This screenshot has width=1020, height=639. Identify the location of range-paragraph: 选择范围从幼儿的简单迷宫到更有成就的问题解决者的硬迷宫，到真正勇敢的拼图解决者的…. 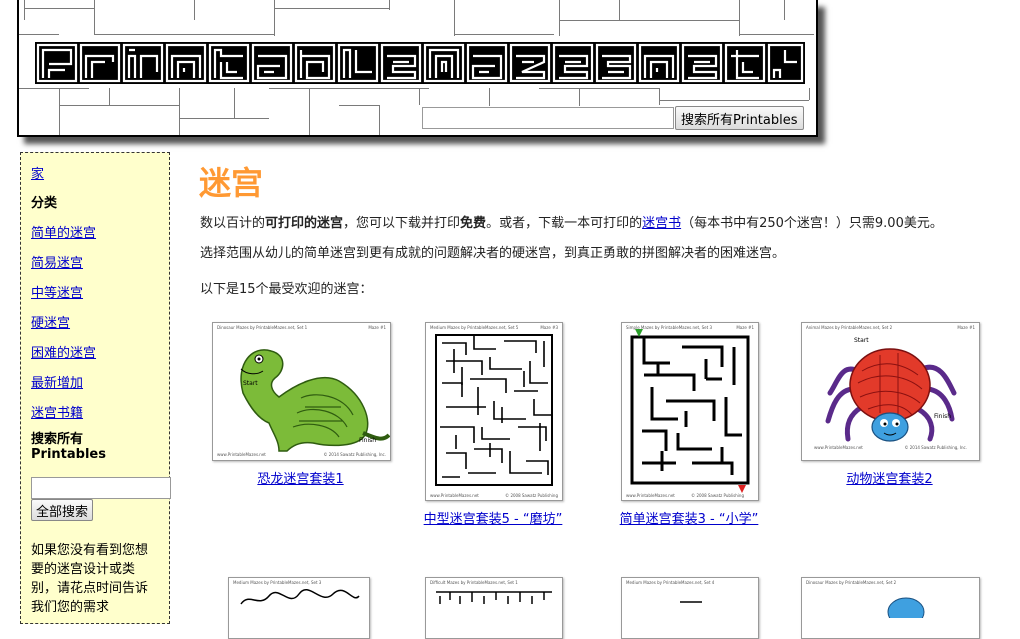
(493, 253).